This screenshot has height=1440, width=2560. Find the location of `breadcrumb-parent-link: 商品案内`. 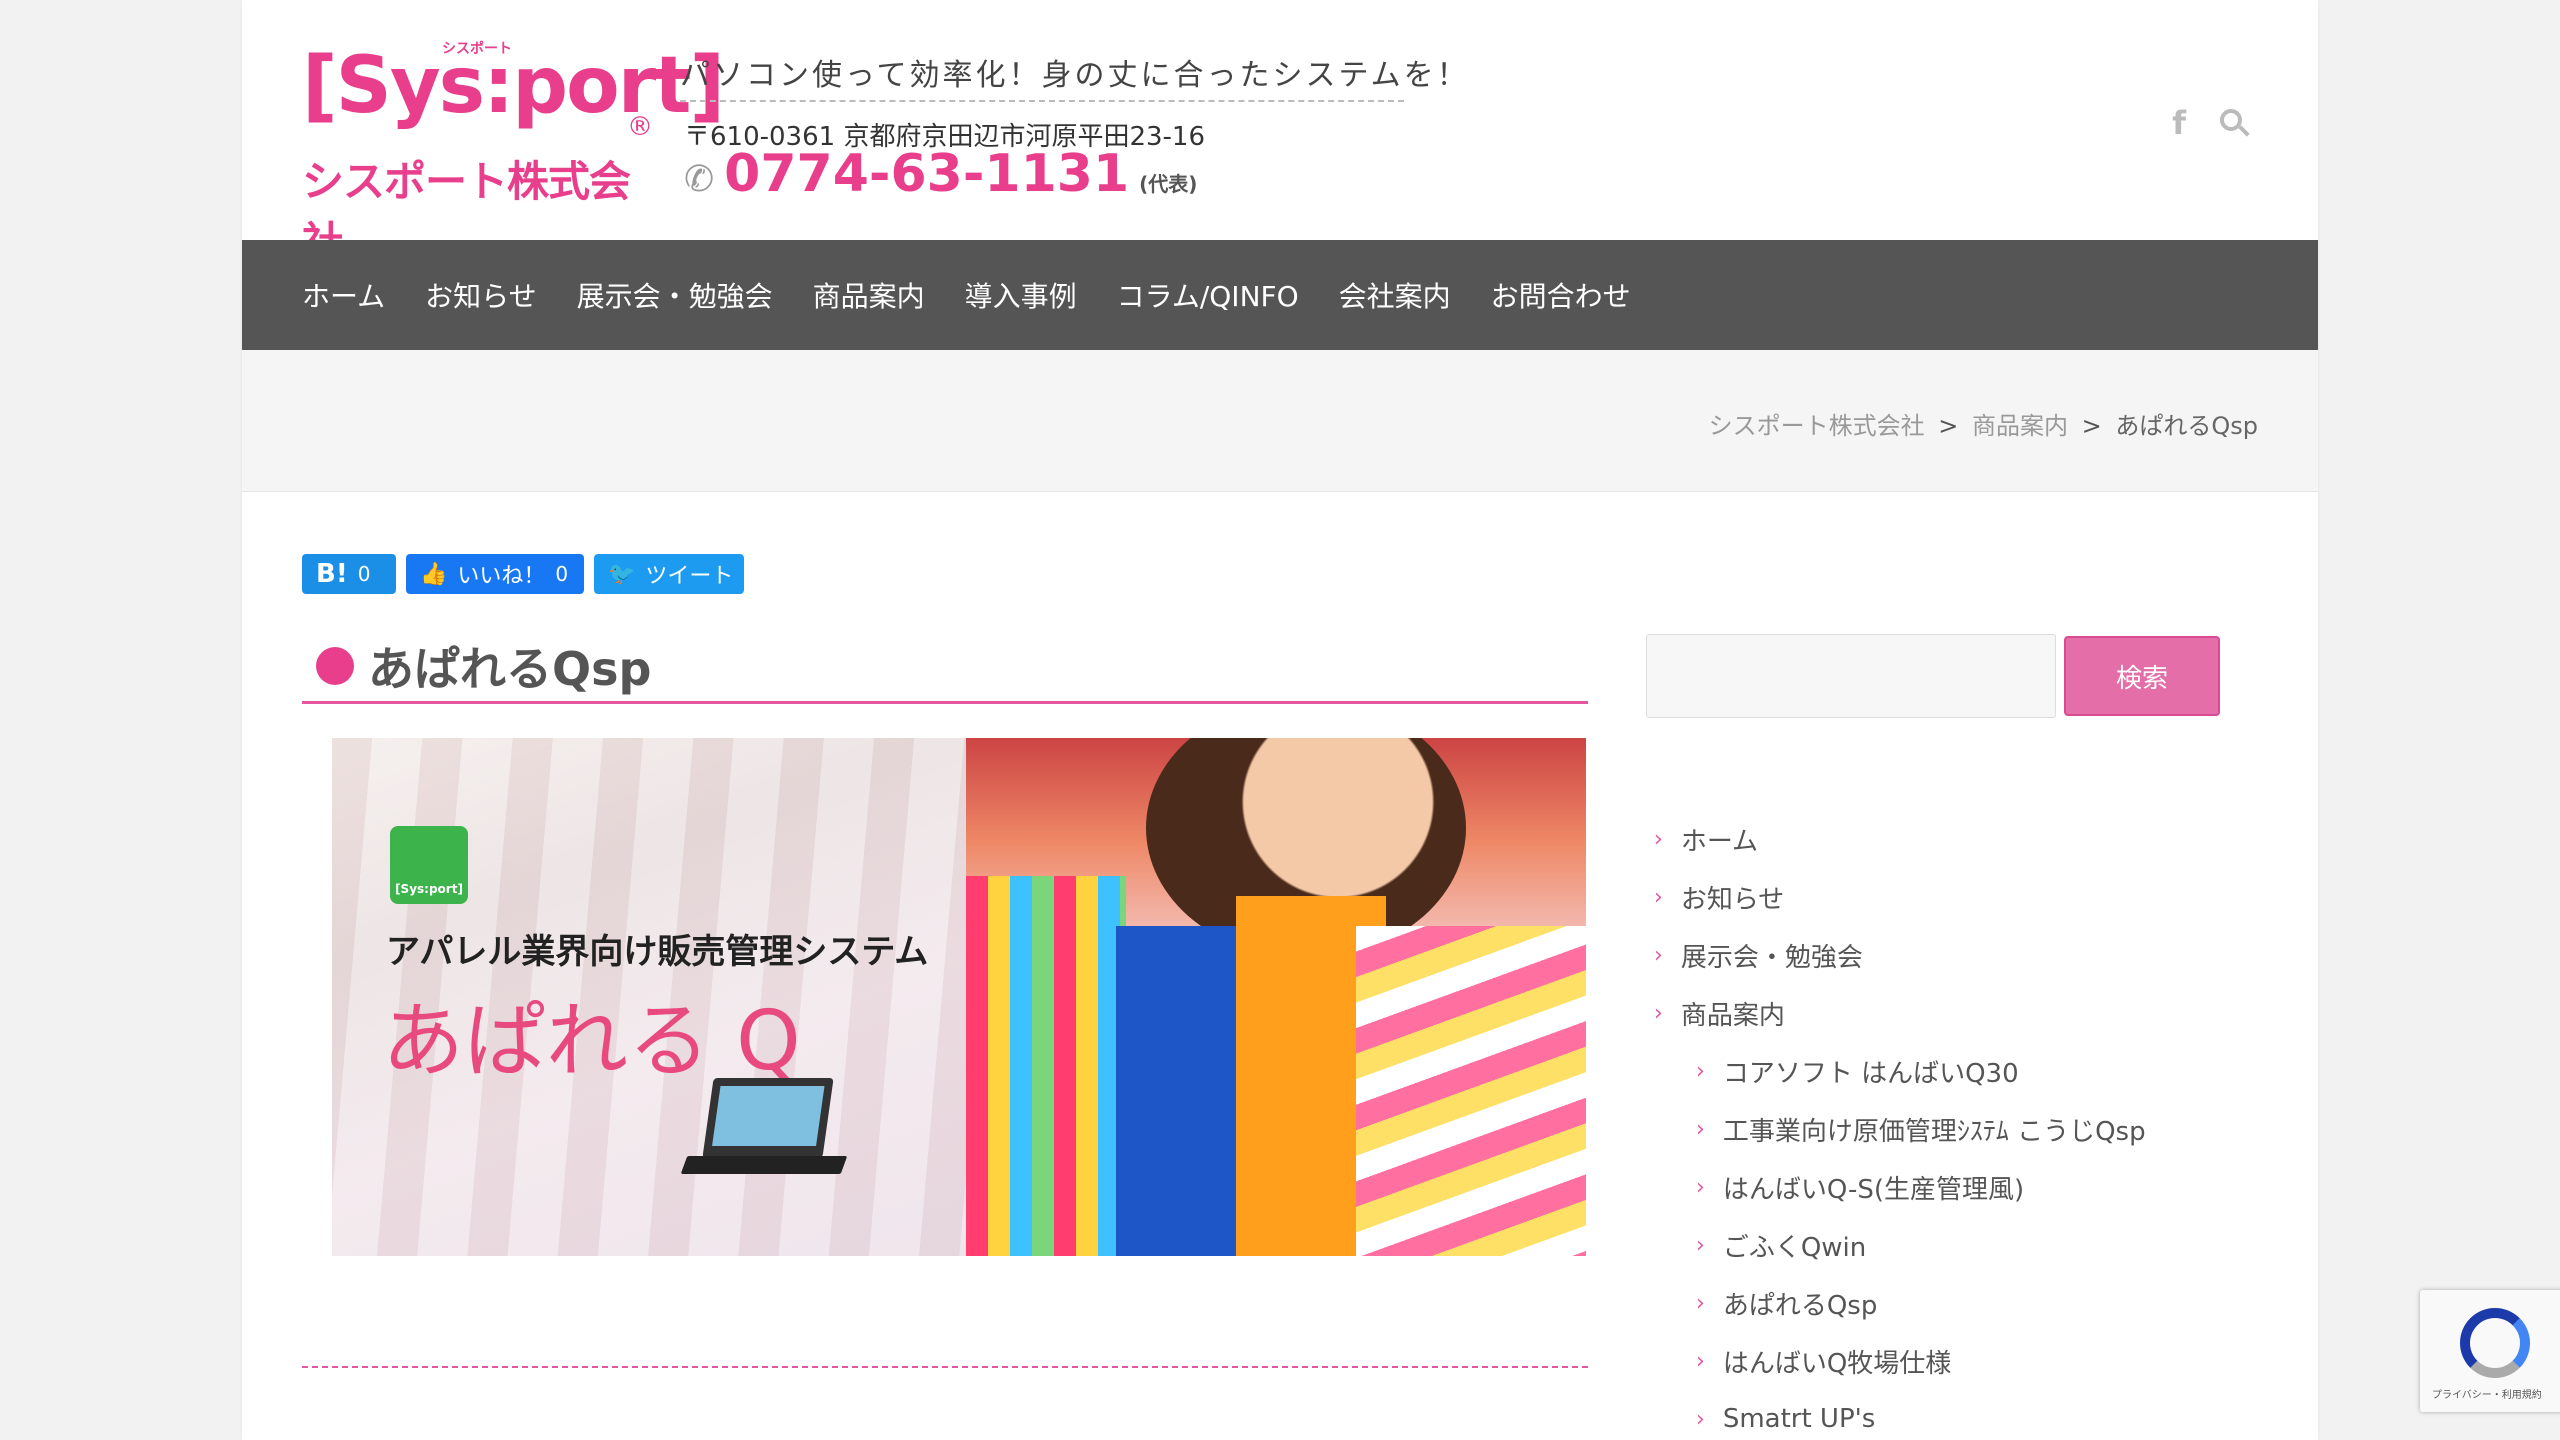

breadcrumb-parent-link: 商品案内 is located at coordinates (2020, 426).